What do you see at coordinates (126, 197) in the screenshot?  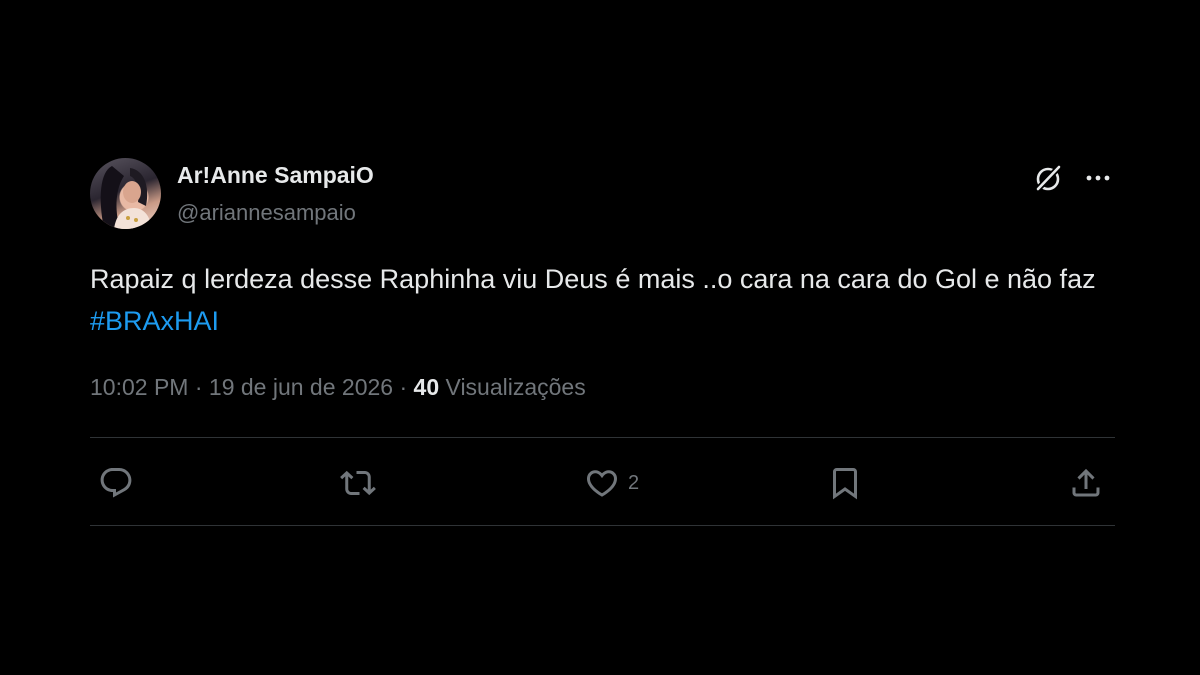 I see `avatar-photo` at bounding box center [126, 197].